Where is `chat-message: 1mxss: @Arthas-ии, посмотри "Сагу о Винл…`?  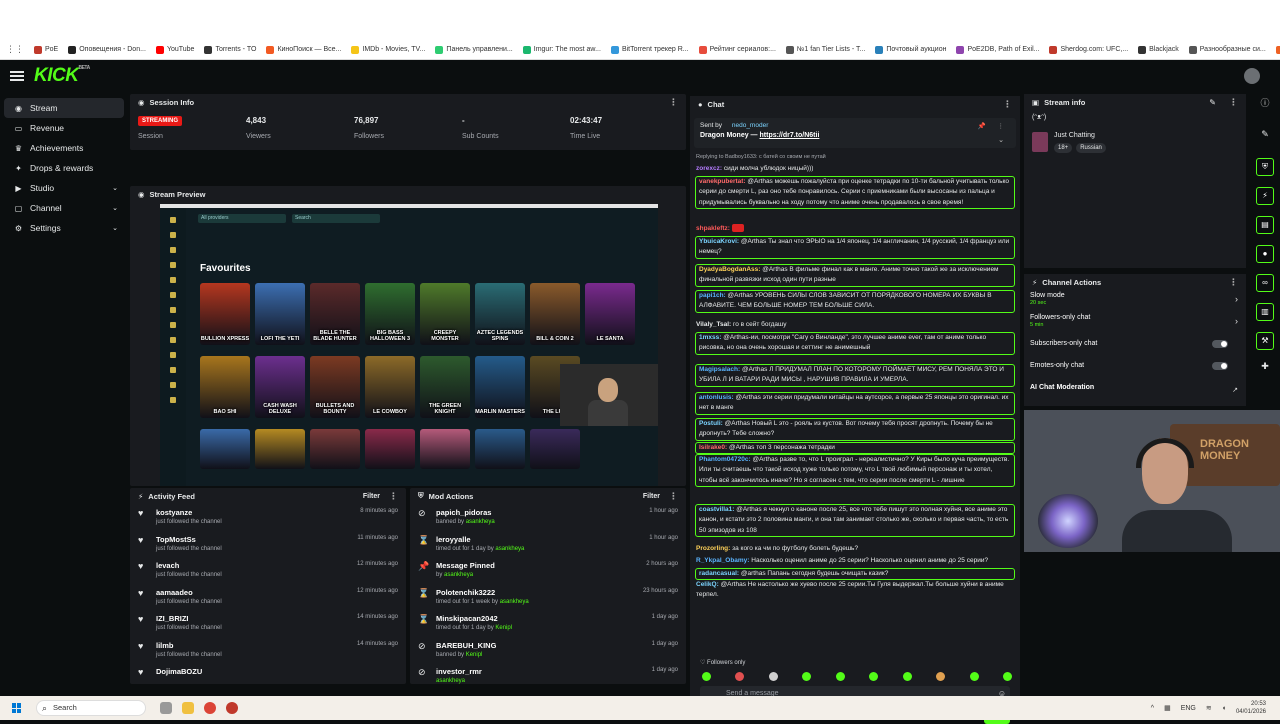
chat-message: 1mxss: @Arthas-ии, посмотри "Сагу о Винл… is located at coordinates (855, 343).